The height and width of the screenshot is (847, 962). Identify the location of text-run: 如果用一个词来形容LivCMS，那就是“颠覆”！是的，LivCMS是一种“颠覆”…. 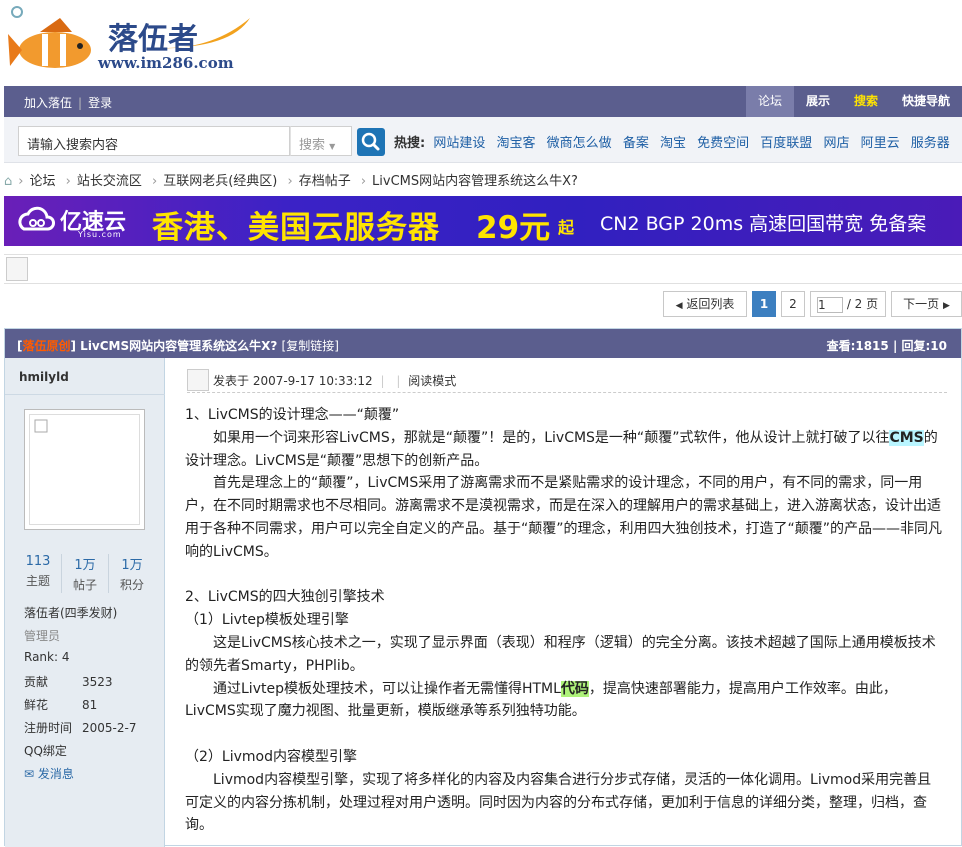
(551, 437).